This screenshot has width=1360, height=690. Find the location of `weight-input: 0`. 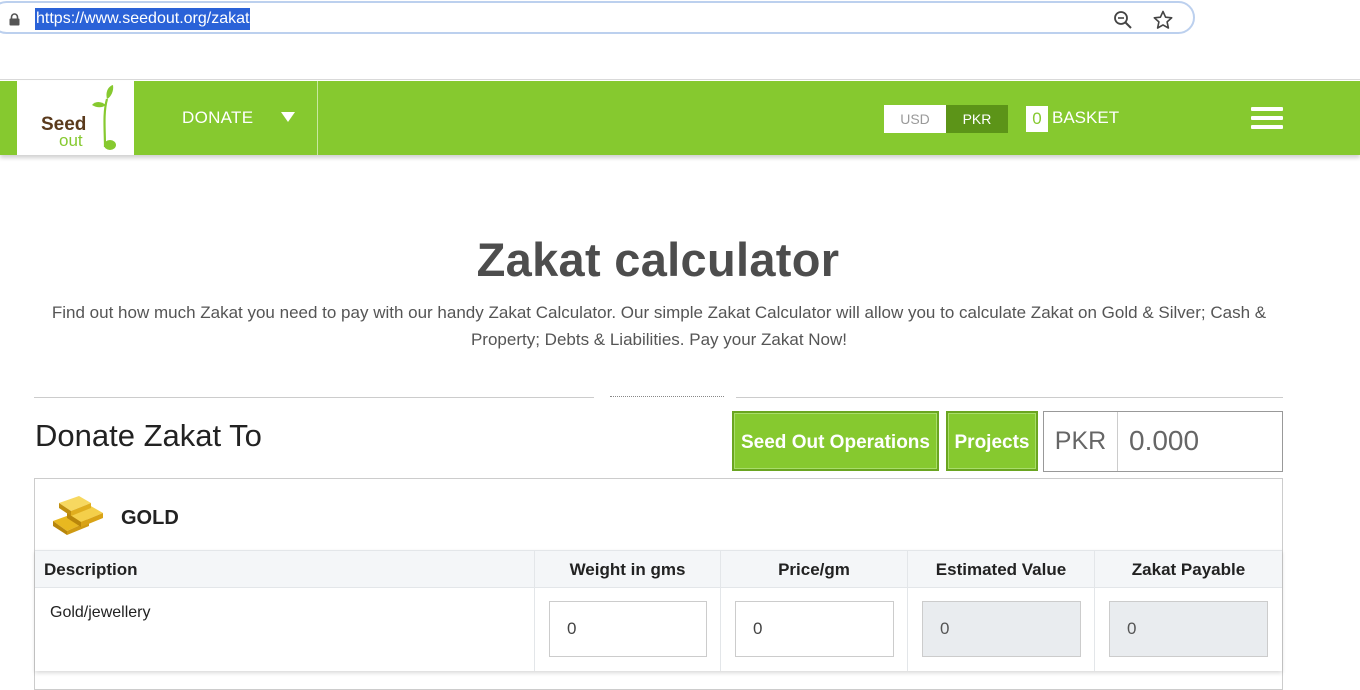

weight-input: 0 is located at coordinates (628, 629).